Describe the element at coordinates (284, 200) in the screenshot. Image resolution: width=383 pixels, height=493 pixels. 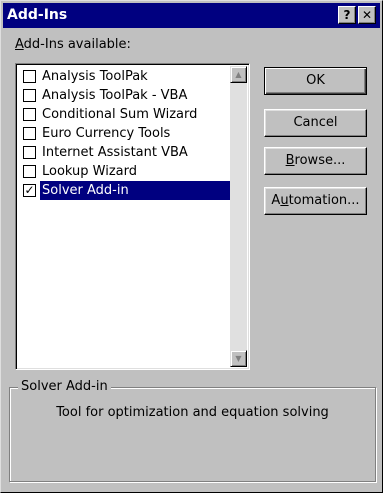
I see `automation-label-mnemonic: u` at that location.